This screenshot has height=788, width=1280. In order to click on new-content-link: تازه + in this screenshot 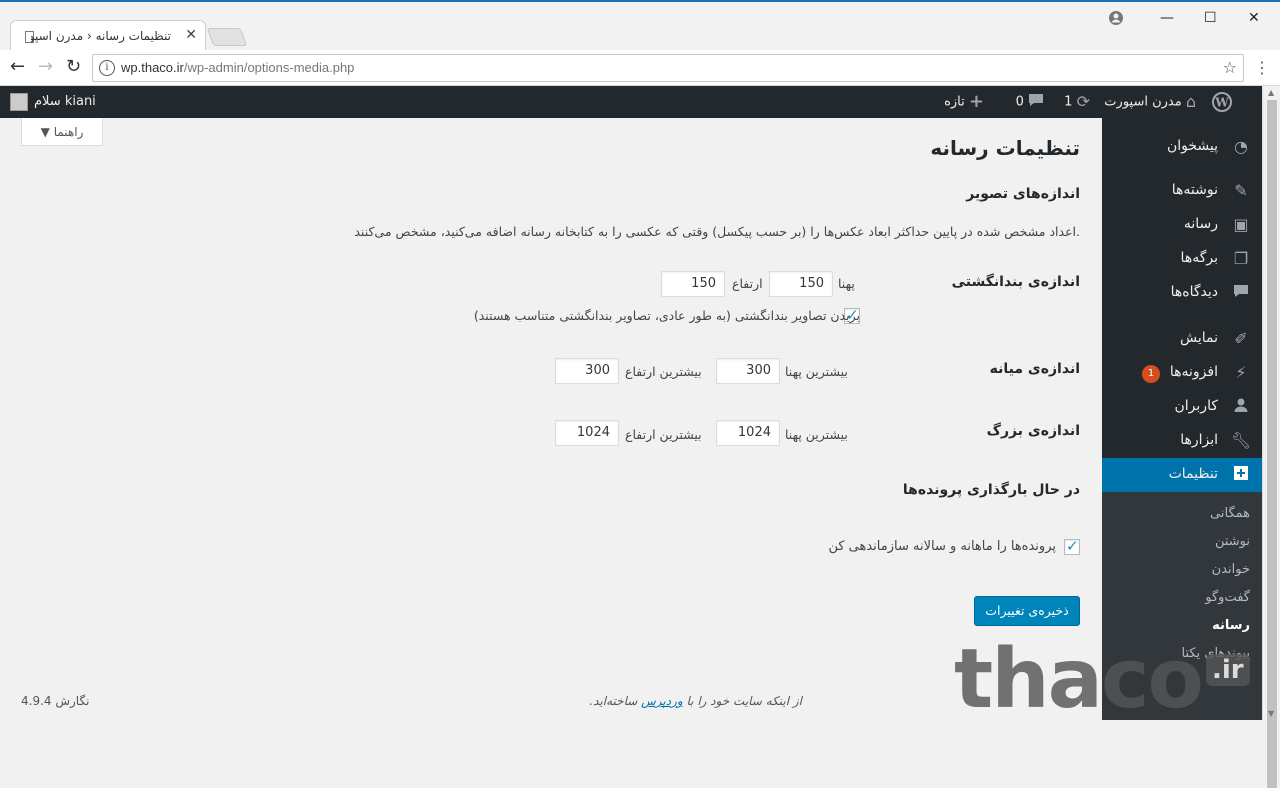, I will do `click(964, 102)`.